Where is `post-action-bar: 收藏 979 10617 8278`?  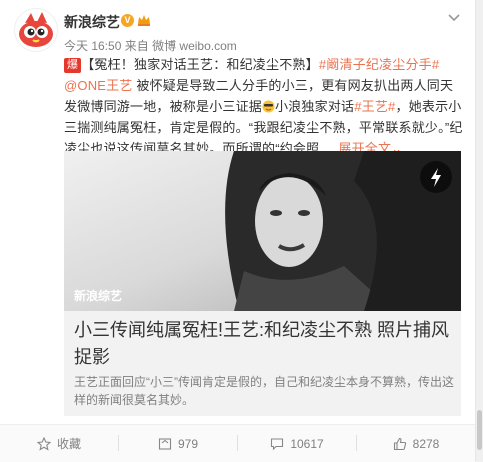
post-action-bar: 收藏 979 10617 8278 is located at coordinates (237, 443).